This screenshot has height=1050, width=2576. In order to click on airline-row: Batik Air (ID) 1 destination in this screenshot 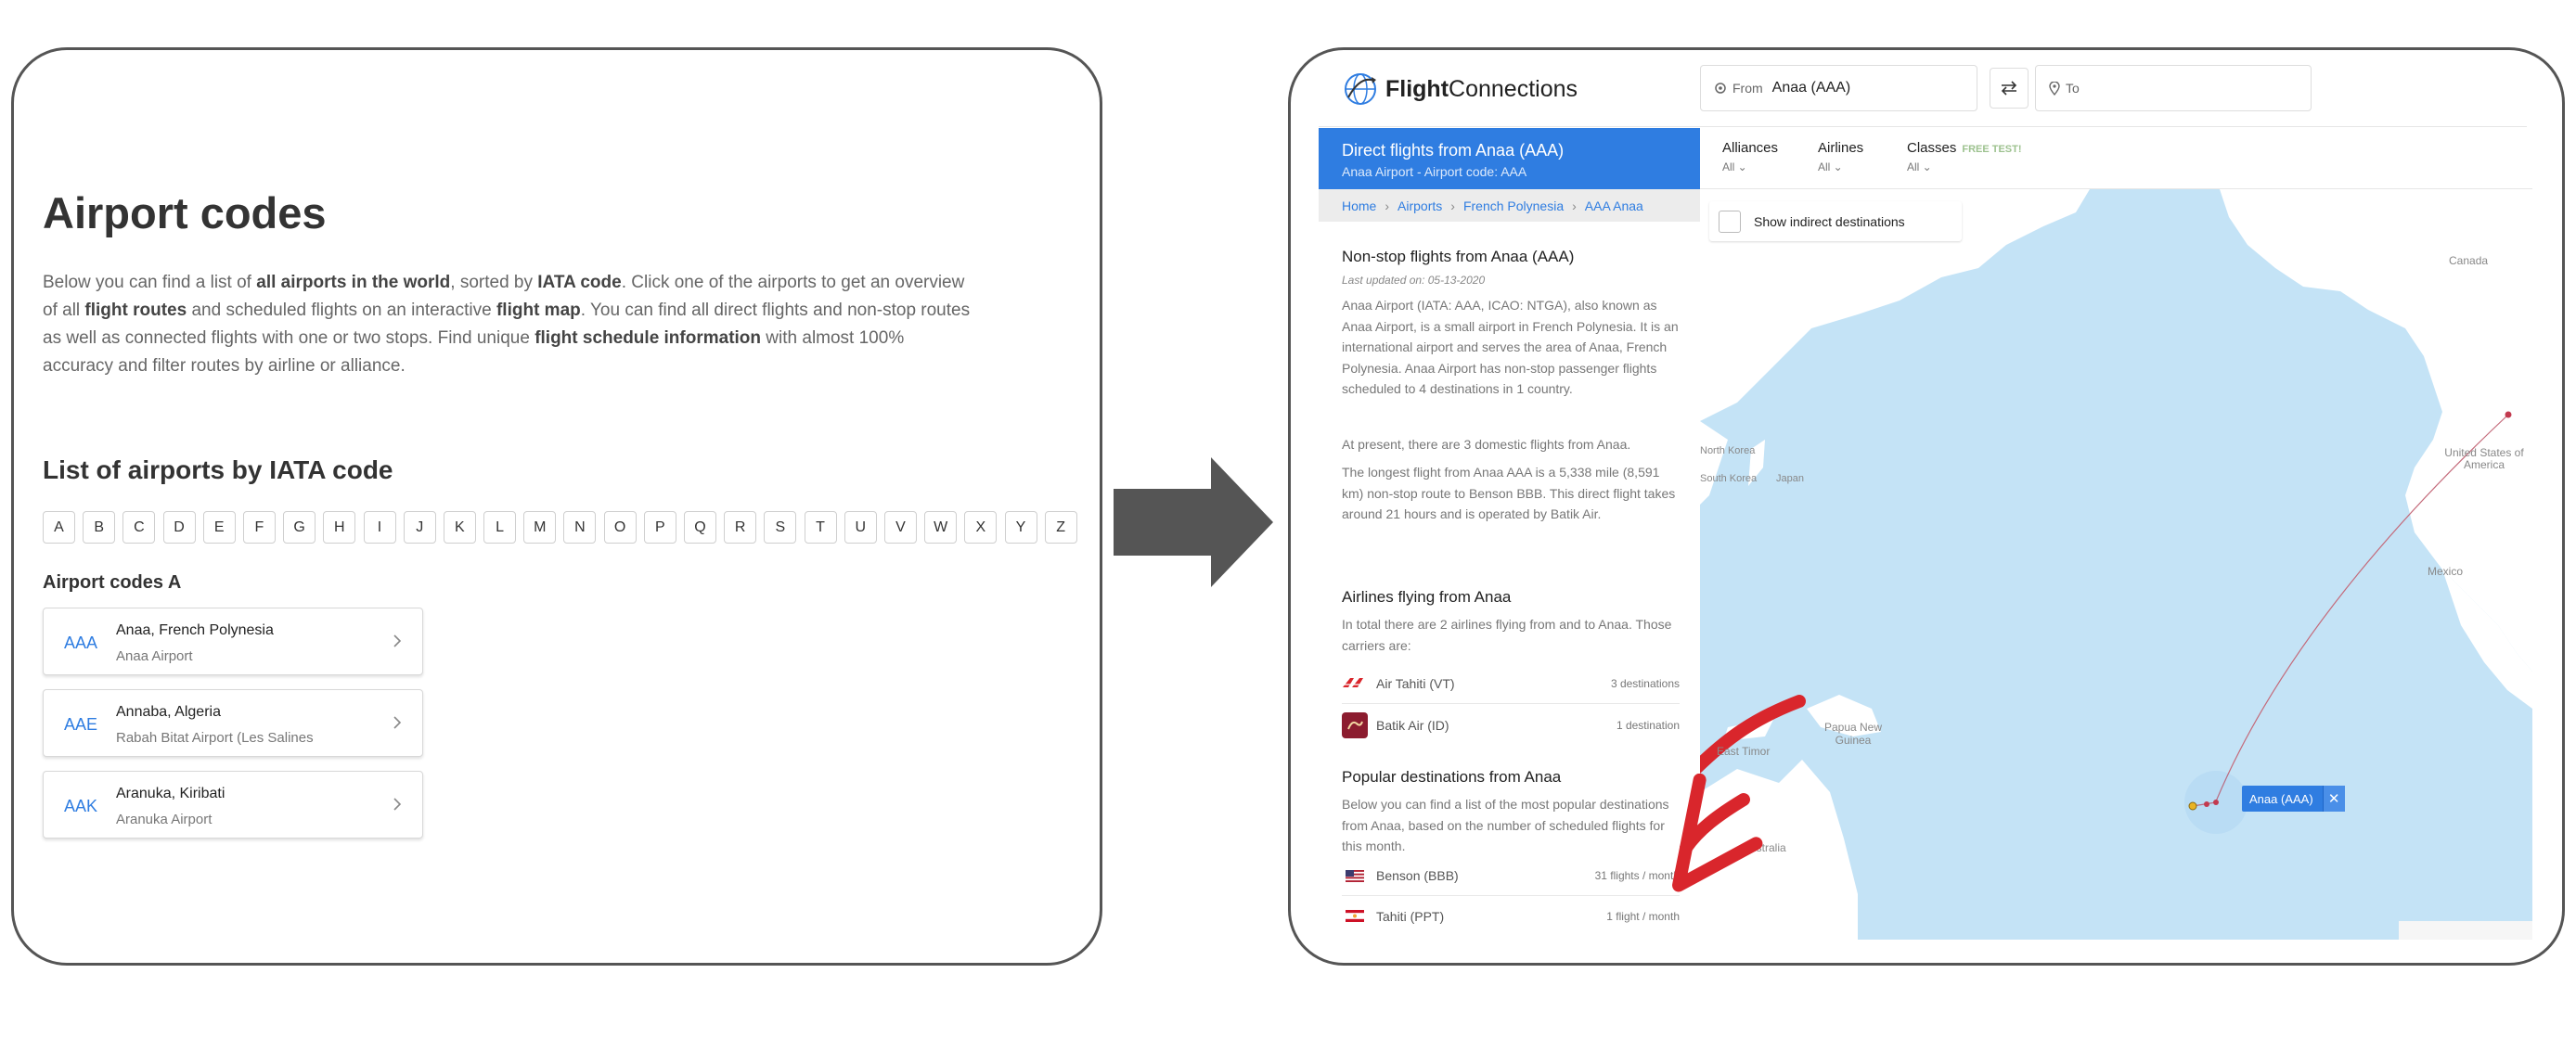, I will do `click(1511, 725)`.